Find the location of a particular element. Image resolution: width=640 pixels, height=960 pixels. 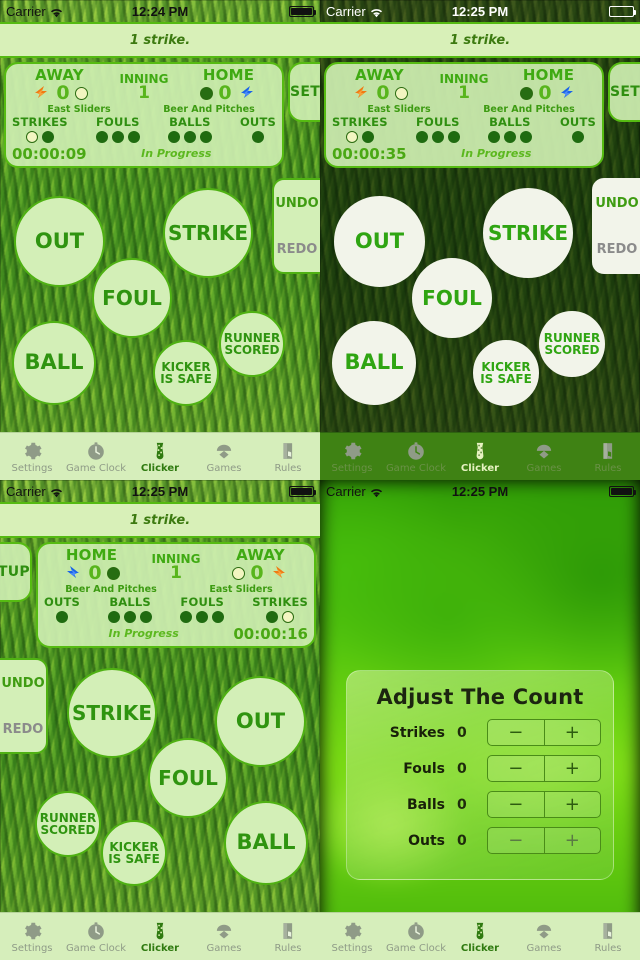

outs-stepper: − + is located at coordinates (544, 840).